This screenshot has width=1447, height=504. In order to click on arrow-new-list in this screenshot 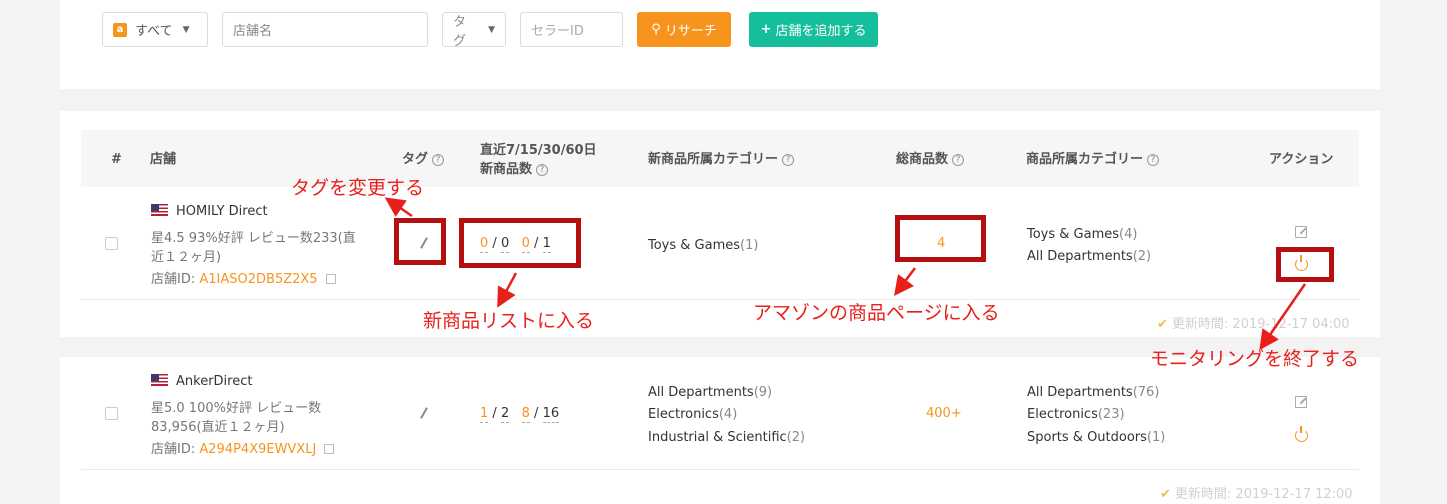, I will do `click(507, 290)`.